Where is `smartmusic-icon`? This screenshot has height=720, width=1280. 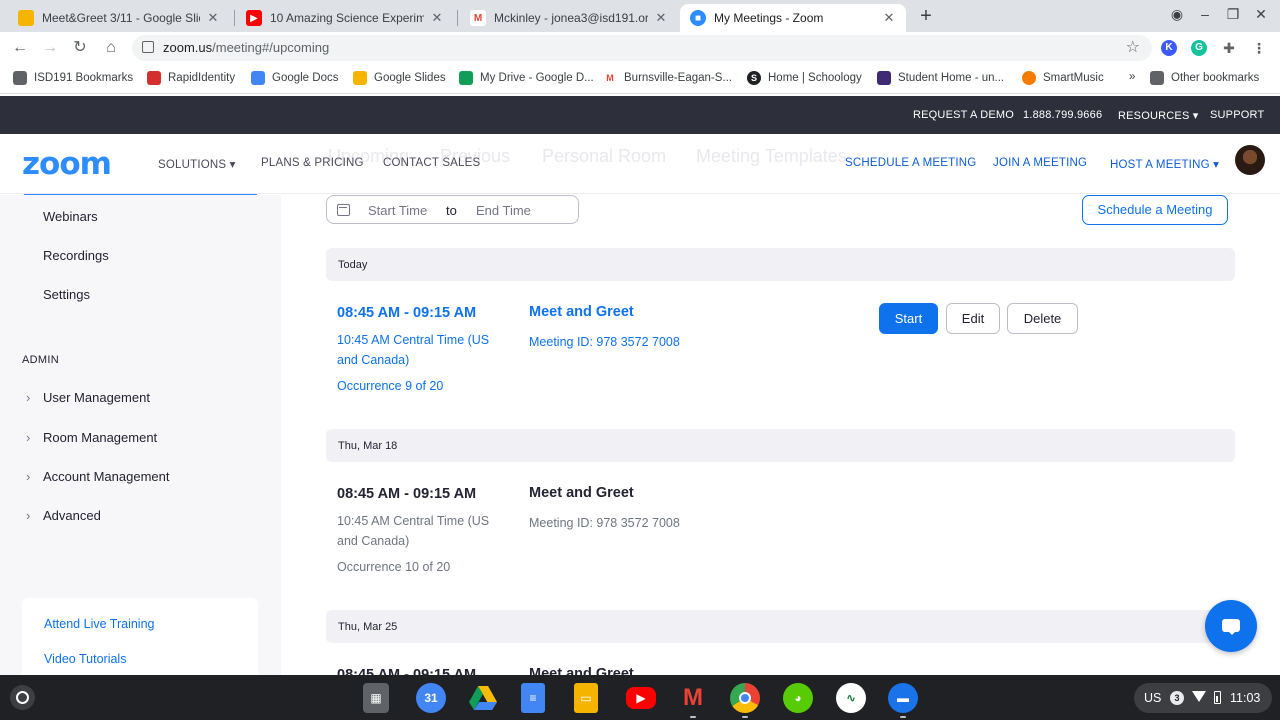
smartmusic-icon is located at coordinates (1029, 78).